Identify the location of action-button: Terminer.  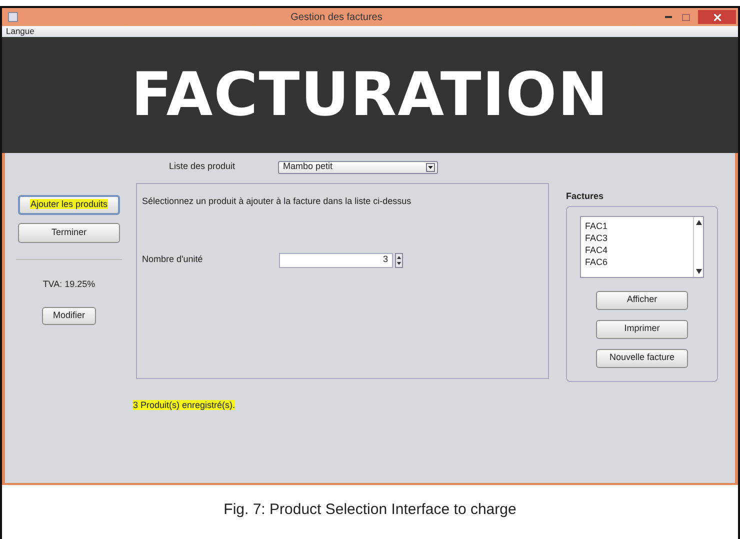
(69, 233).